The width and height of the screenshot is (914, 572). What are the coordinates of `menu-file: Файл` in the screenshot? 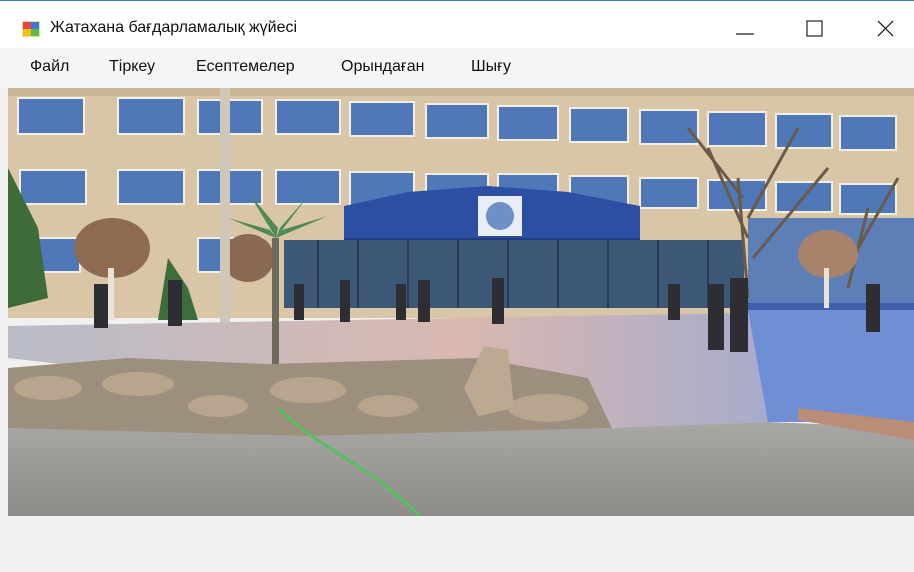 It's located at (49, 67).